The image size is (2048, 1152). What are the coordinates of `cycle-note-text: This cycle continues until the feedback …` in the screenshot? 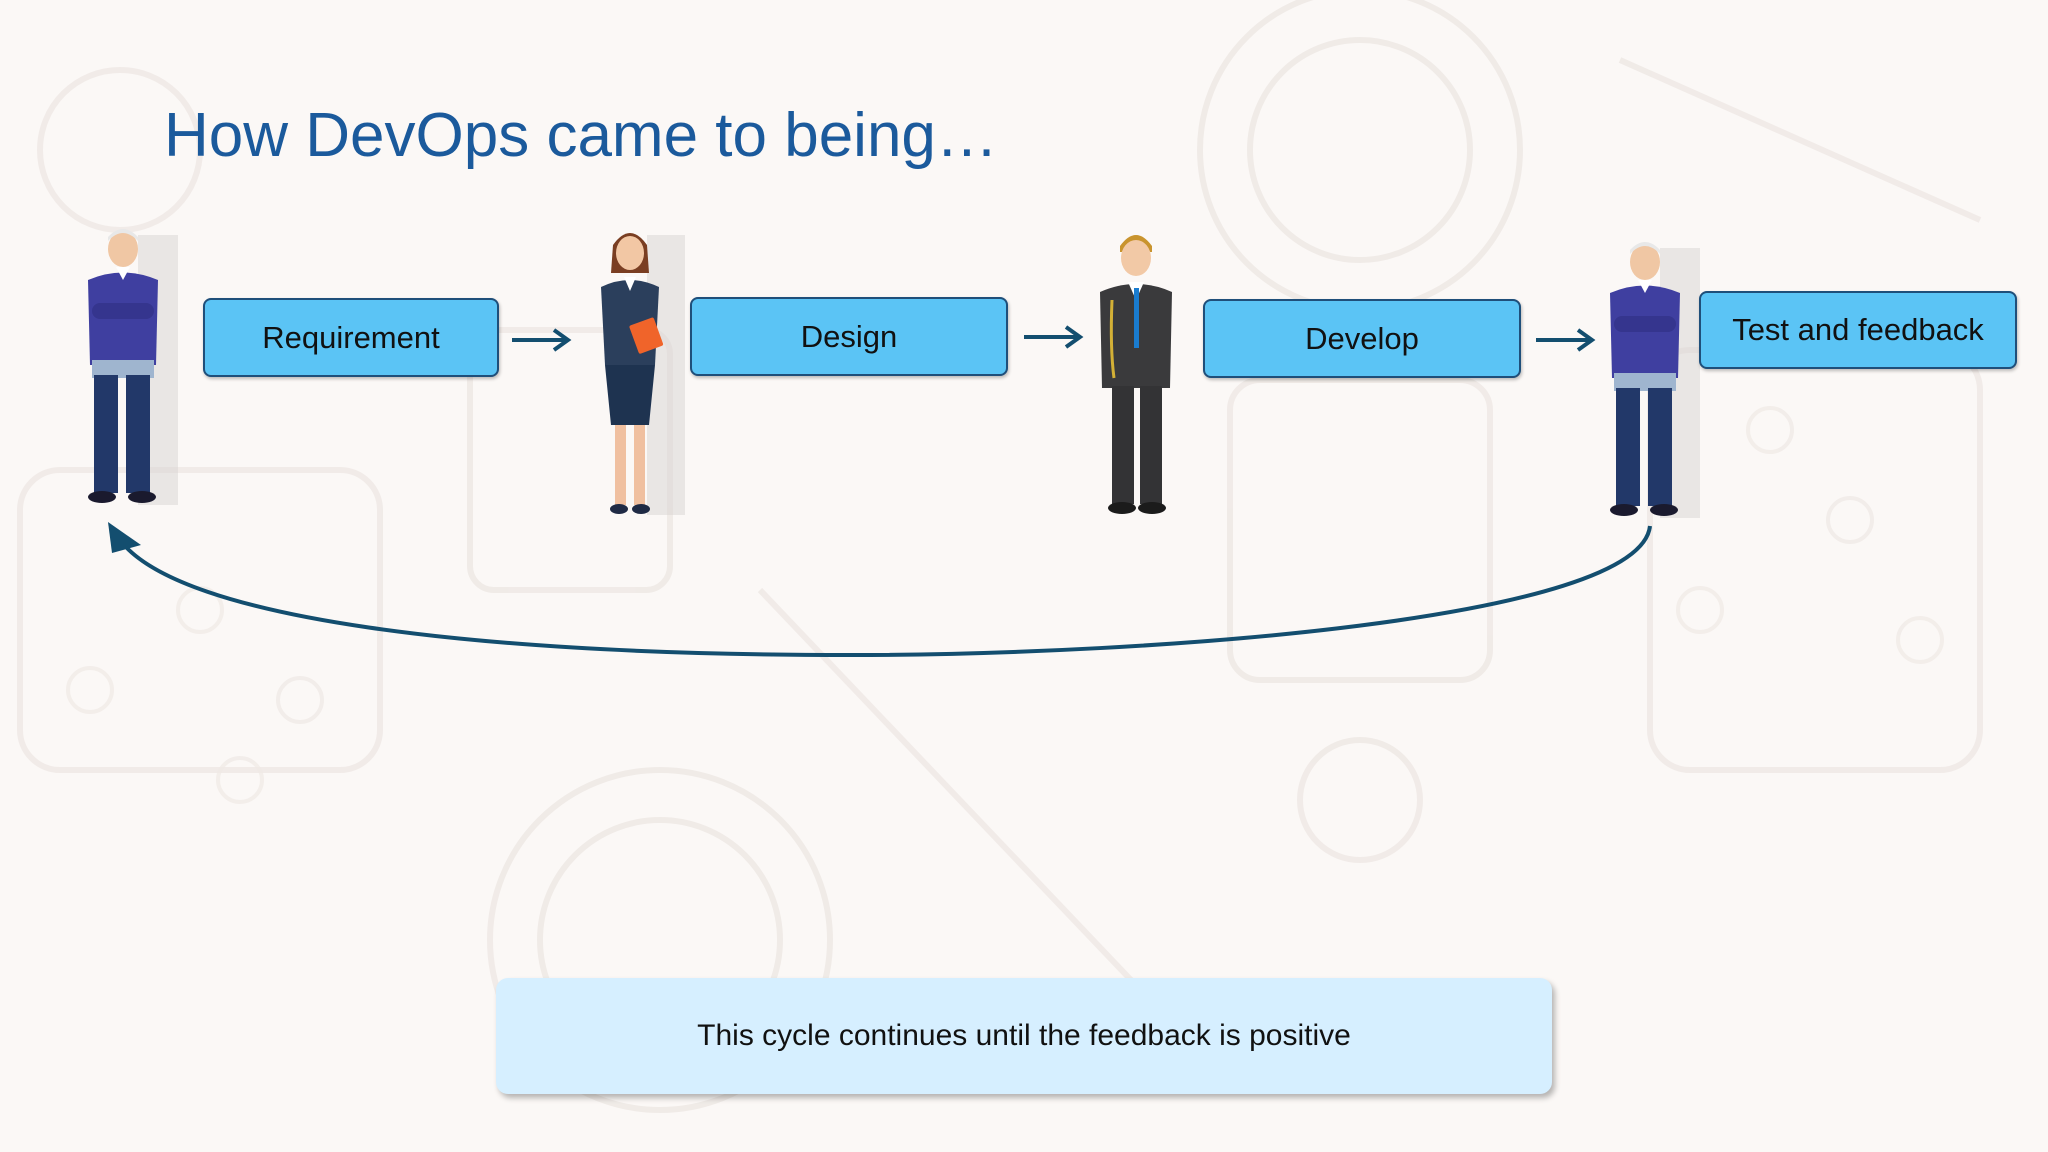 It's located at (1024, 1035).